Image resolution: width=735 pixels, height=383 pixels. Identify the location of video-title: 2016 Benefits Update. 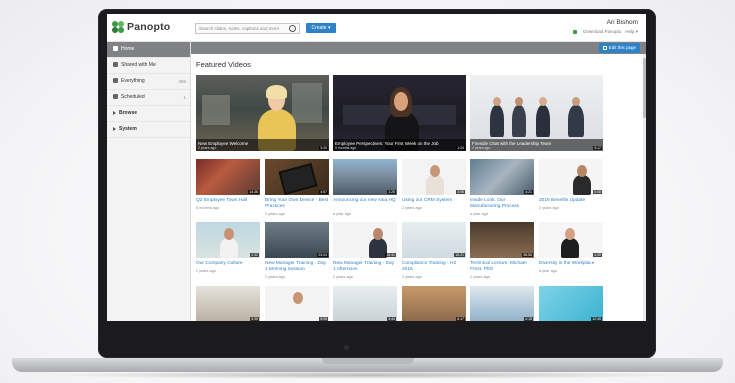
(571, 201).